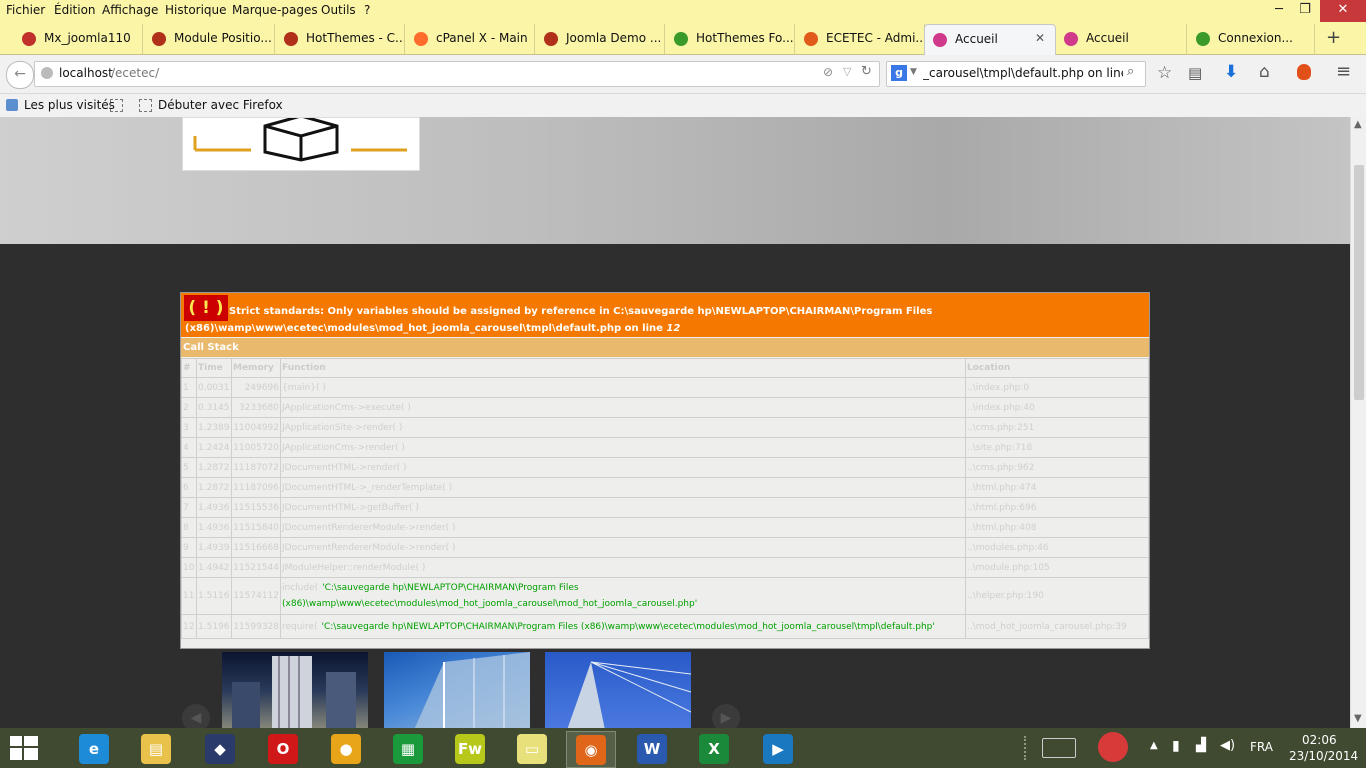 The width and height of the screenshot is (1366, 768). What do you see at coordinates (1057, 527) in the screenshot?
I see `cell-location: ..\html.php:408` at bounding box center [1057, 527].